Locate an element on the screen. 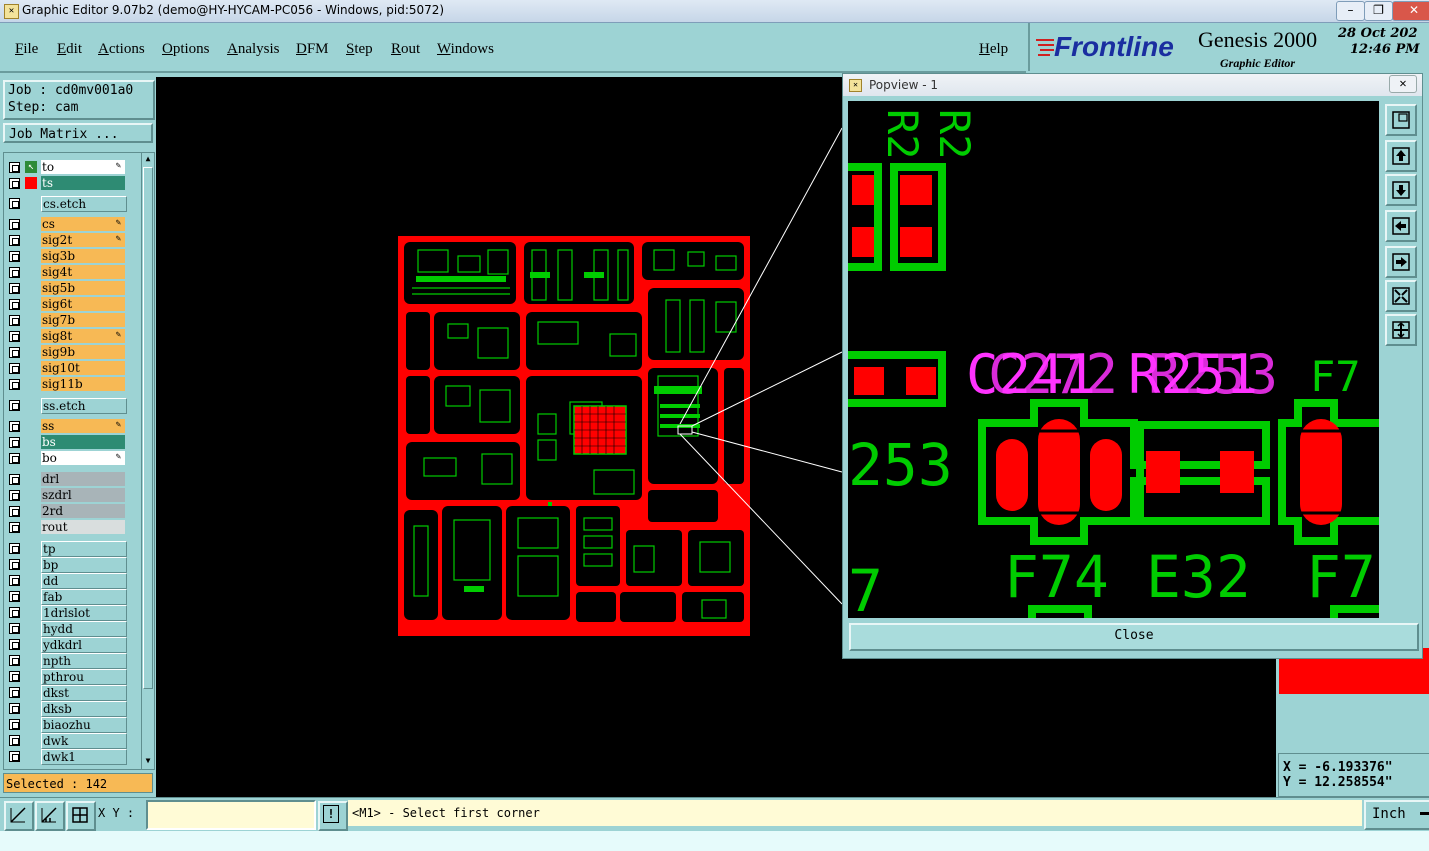  layer-row-bp: bp is located at coordinates (66, 565).